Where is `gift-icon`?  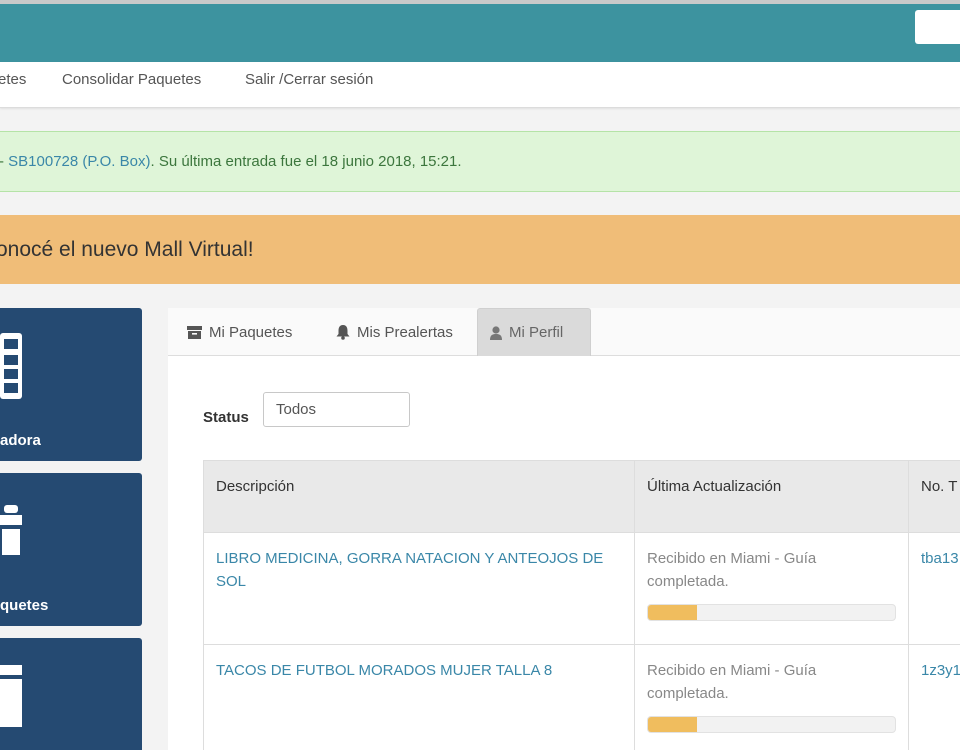
gift-icon is located at coordinates (11, 530).